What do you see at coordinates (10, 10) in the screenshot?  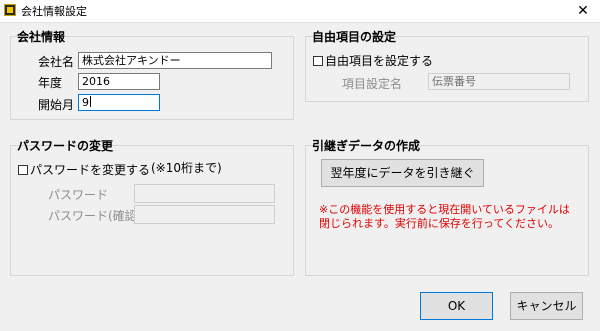 I see `app-logo-icon` at bounding box center [10, 10].